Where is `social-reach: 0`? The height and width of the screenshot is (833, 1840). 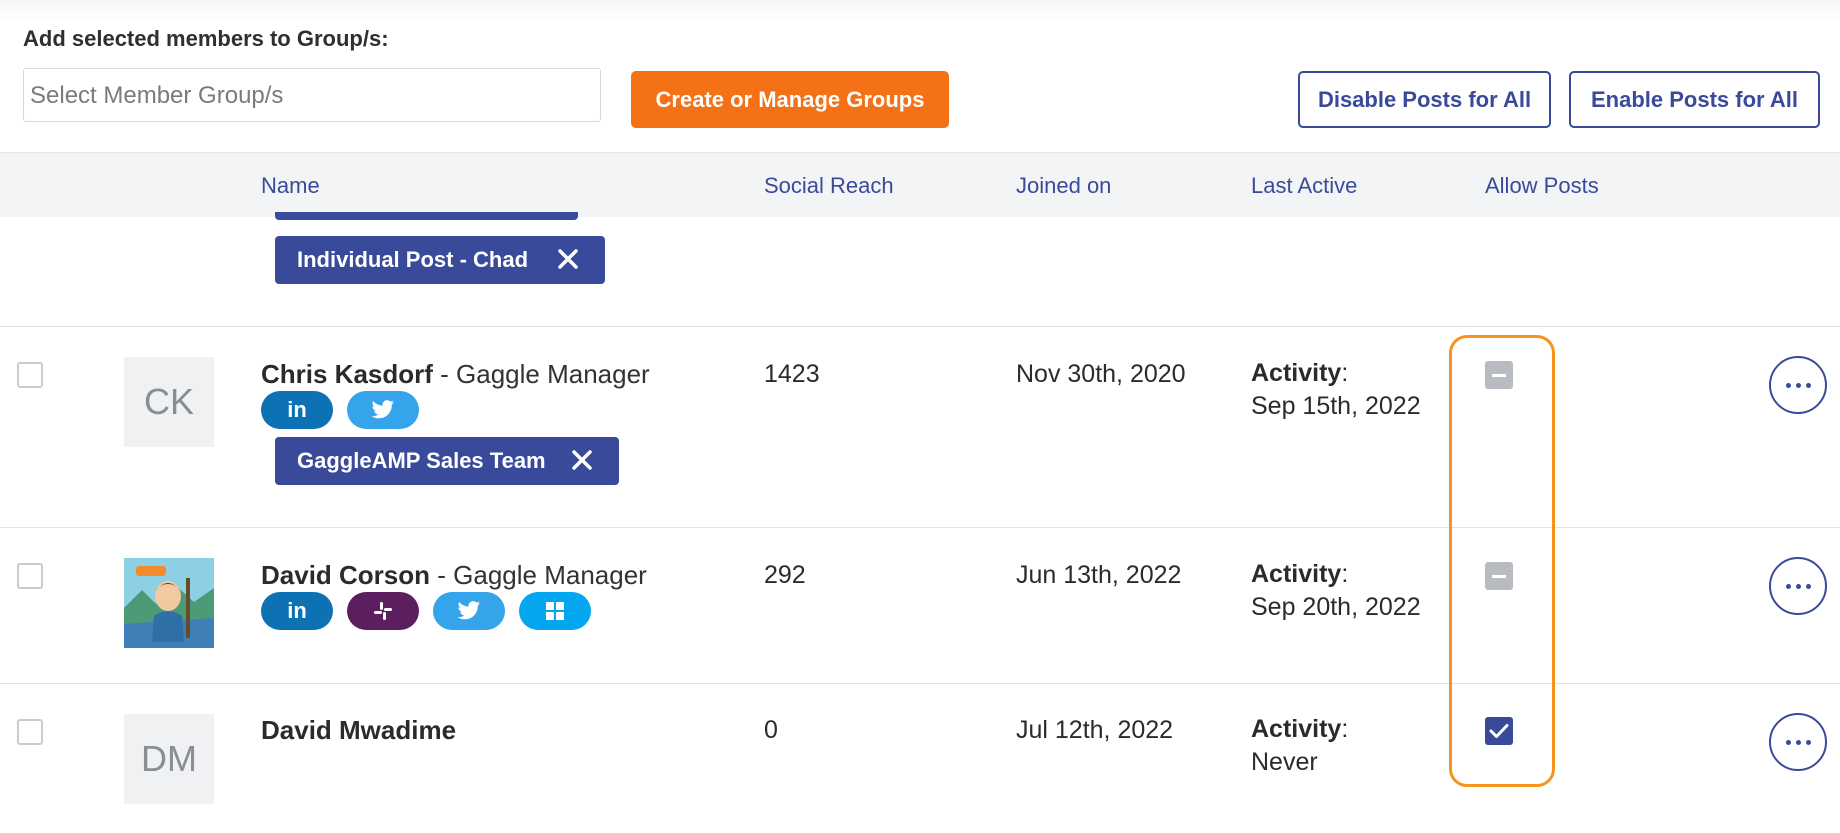
social-reach: 0 is located at coordinates (771, 730).